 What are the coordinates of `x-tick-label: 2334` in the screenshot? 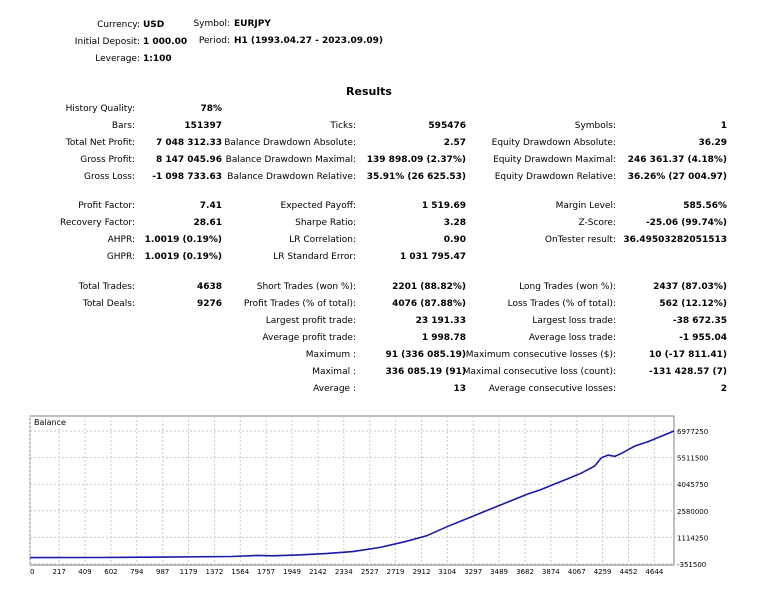 It's located at (344, 572).